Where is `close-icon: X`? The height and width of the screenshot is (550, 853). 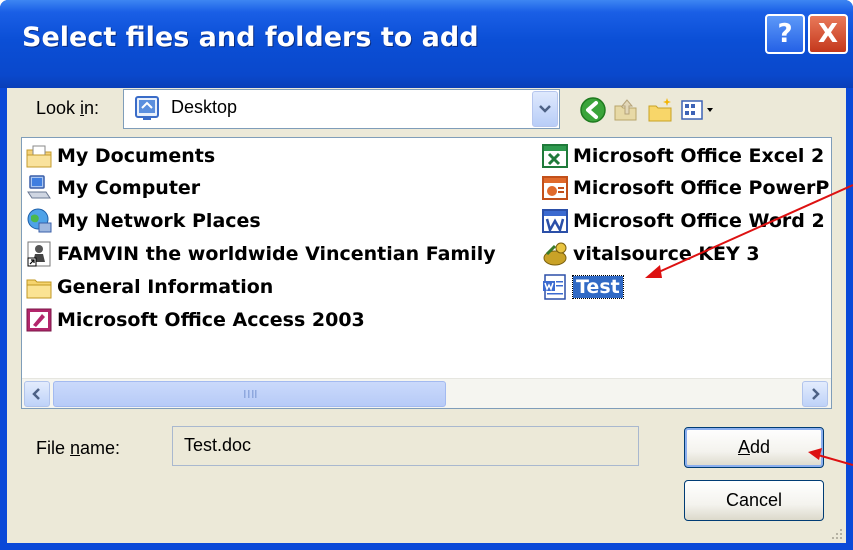
close-icon: X is located at coordinates (828, 34).